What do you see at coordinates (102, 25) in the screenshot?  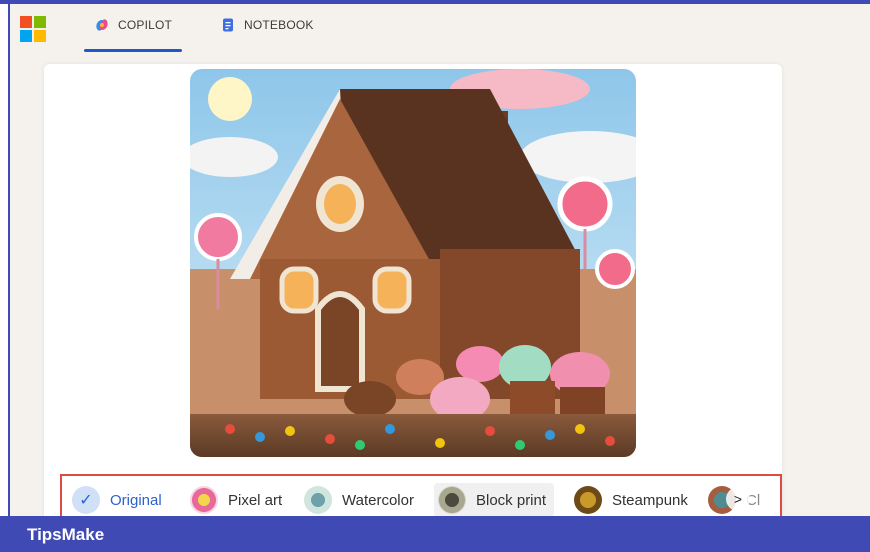 I see `copilot-icon` at bounding box center [102, 25].